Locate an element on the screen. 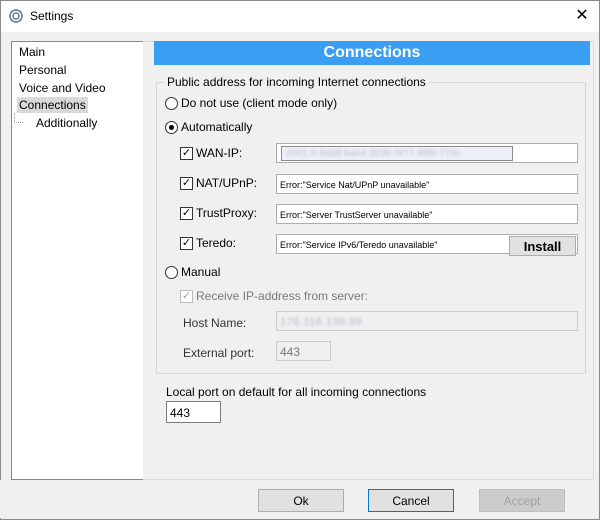  cancel-button: Cancel is located at coordinates (411, 500).